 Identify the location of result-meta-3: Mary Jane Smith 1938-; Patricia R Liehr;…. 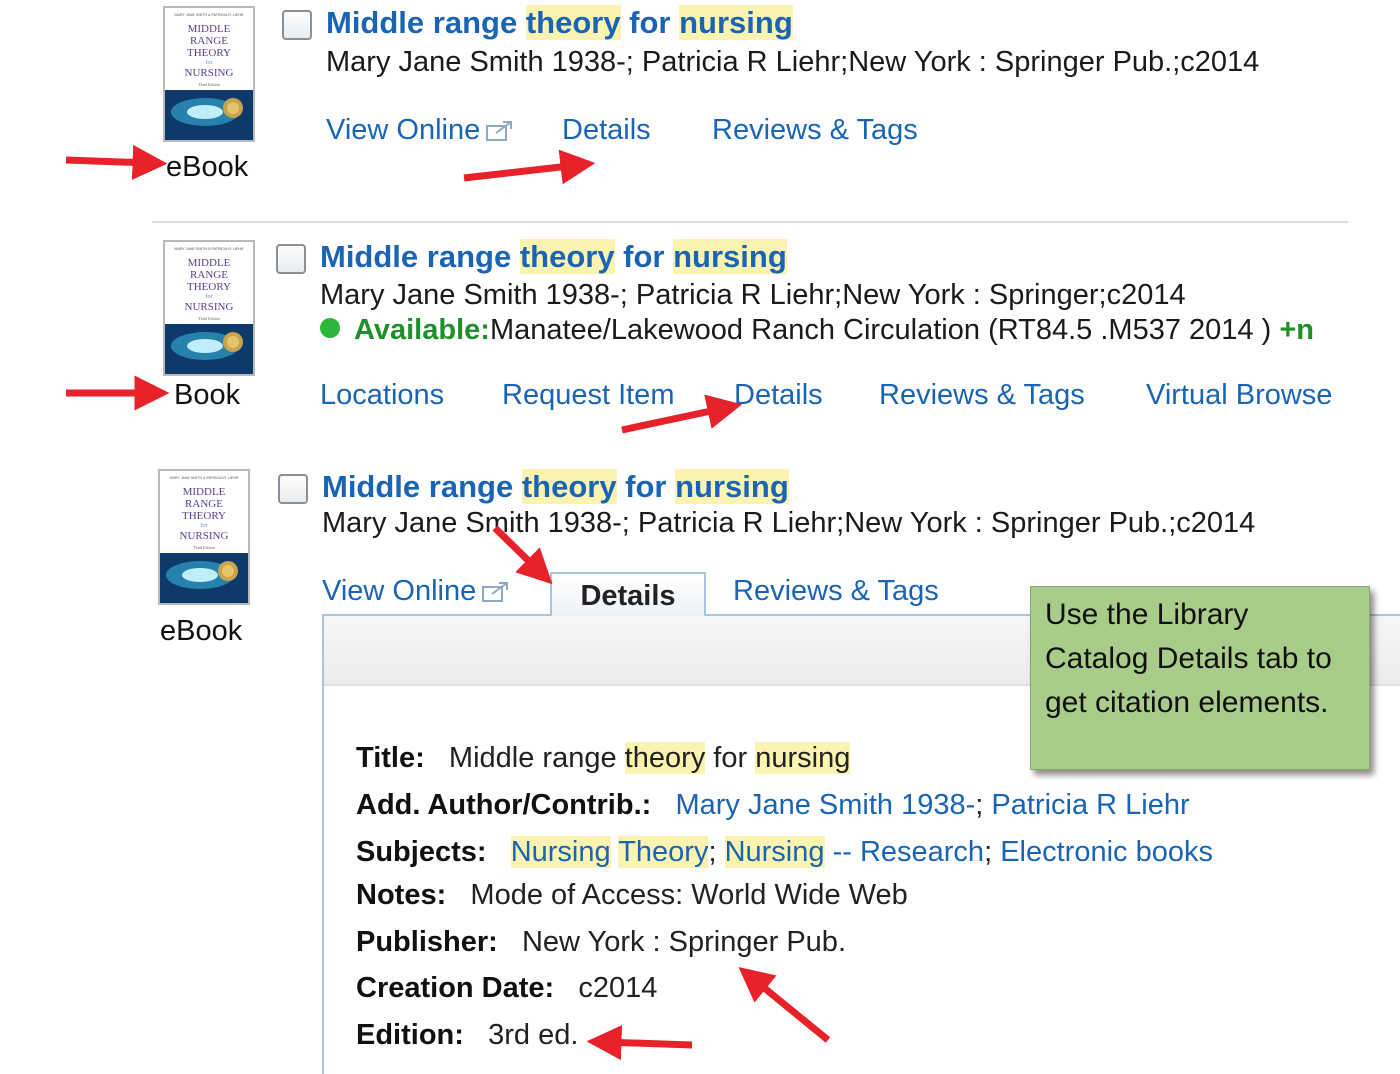
(789, 523).